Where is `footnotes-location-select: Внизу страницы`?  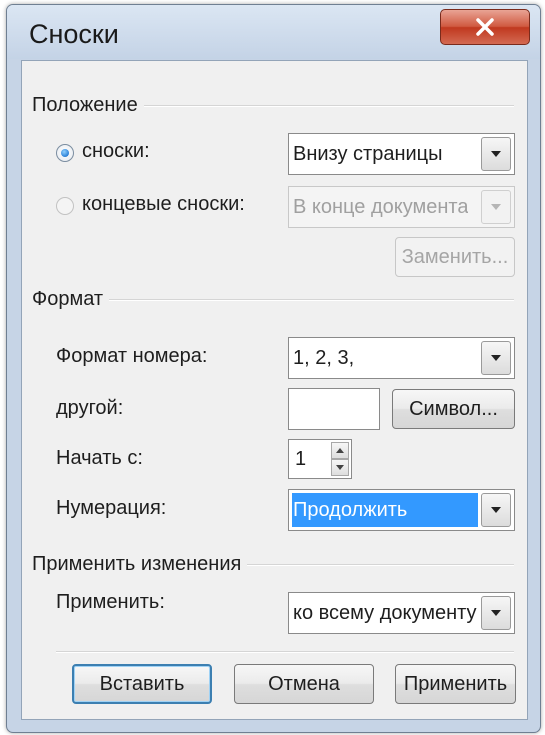
footnotes-location-select: Внизу страницы is located at coordinates (401, 154).